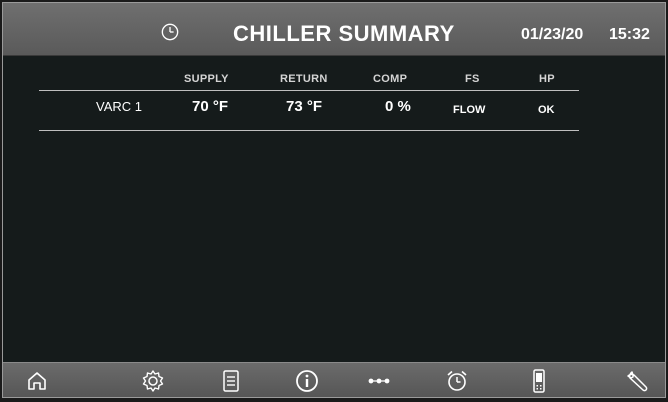 Image resolution: width=668 pixels, height=402 pixels. Describe the element at coordinates (206, 79) in the screenshot. I see `column-header-supply: SUPPLY` at that location.